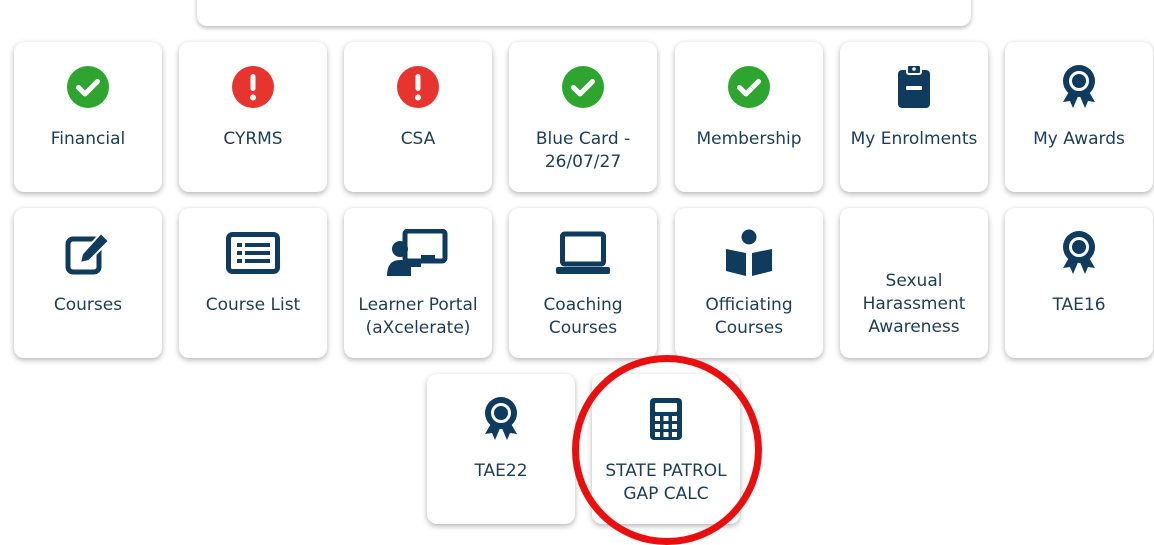 This screenshot has height=545, width=1154. Describe the element at coordinates (583, 283) in the screenshot. I see `tile-coaching-courses: Coaching Courses` at that location.